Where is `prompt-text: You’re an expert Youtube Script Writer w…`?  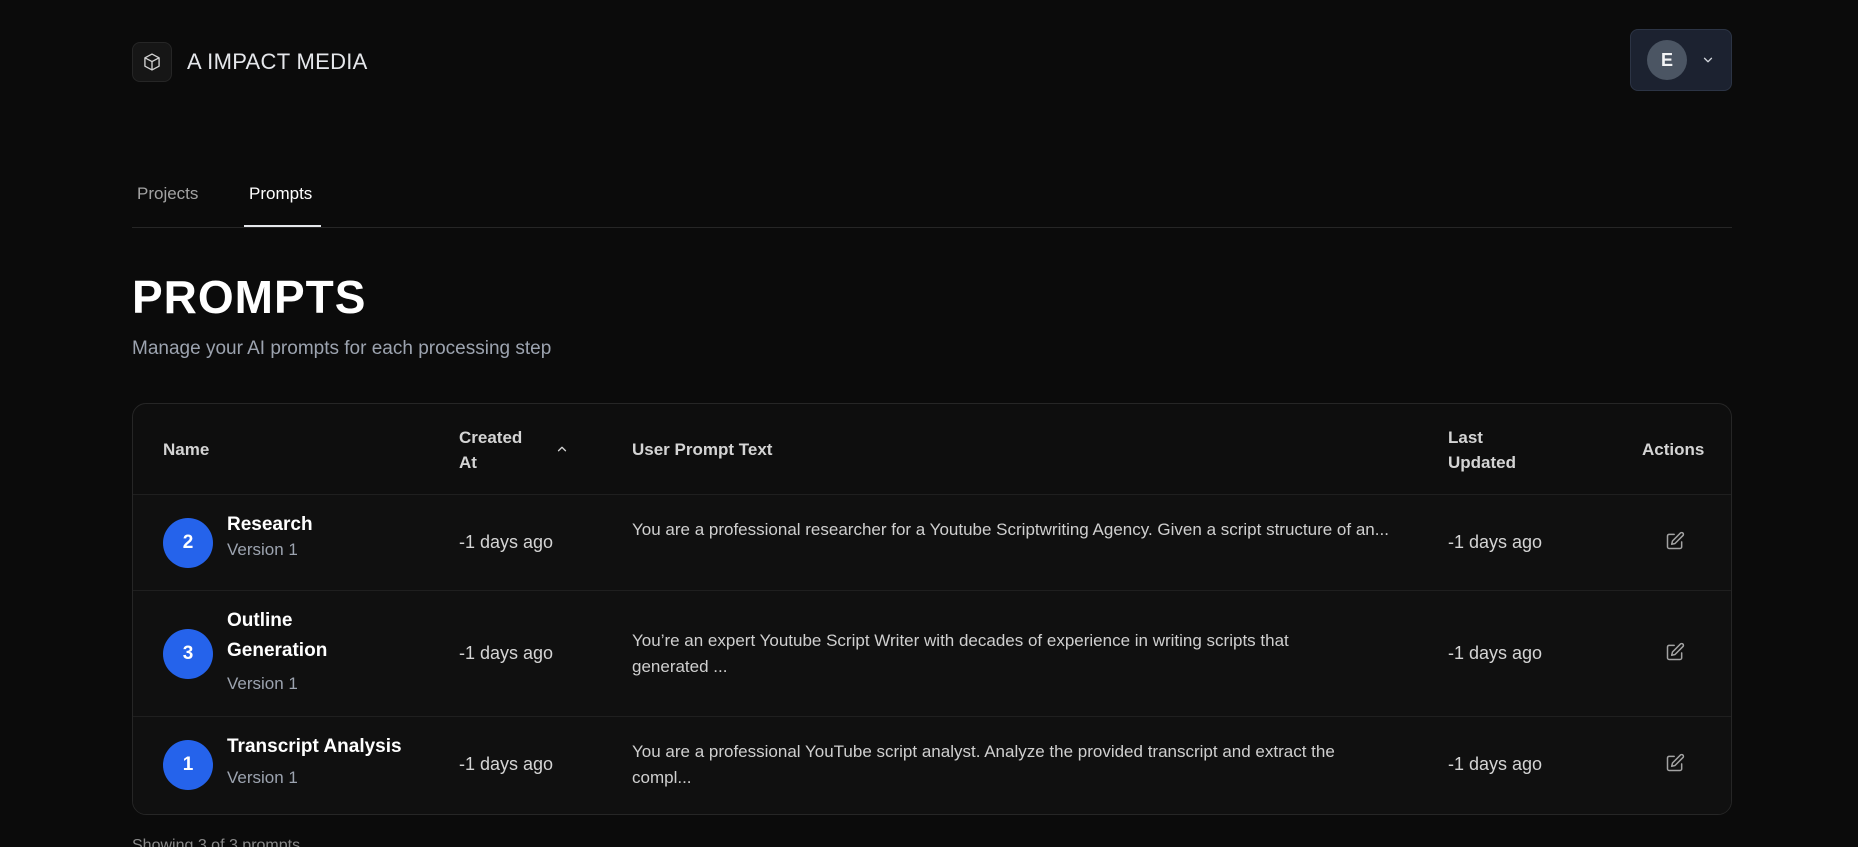
prompt-text: You’re an expert Youtube Script Writer w… is located at coordinates (960, 653).